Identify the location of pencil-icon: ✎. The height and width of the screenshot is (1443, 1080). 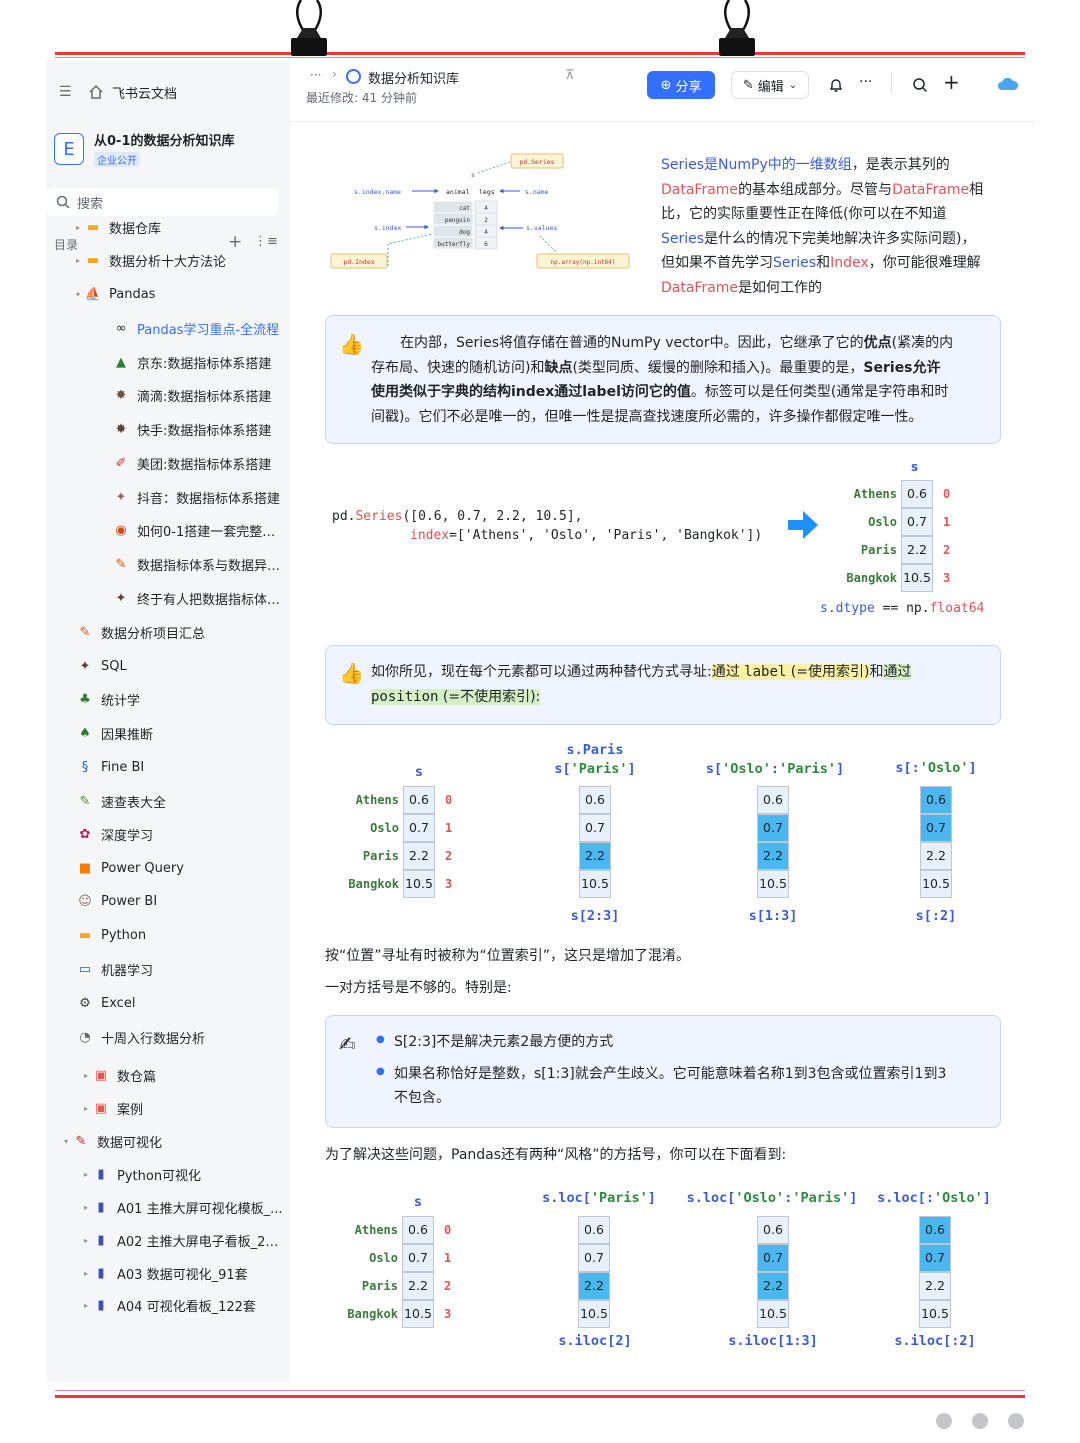
(85, 632).